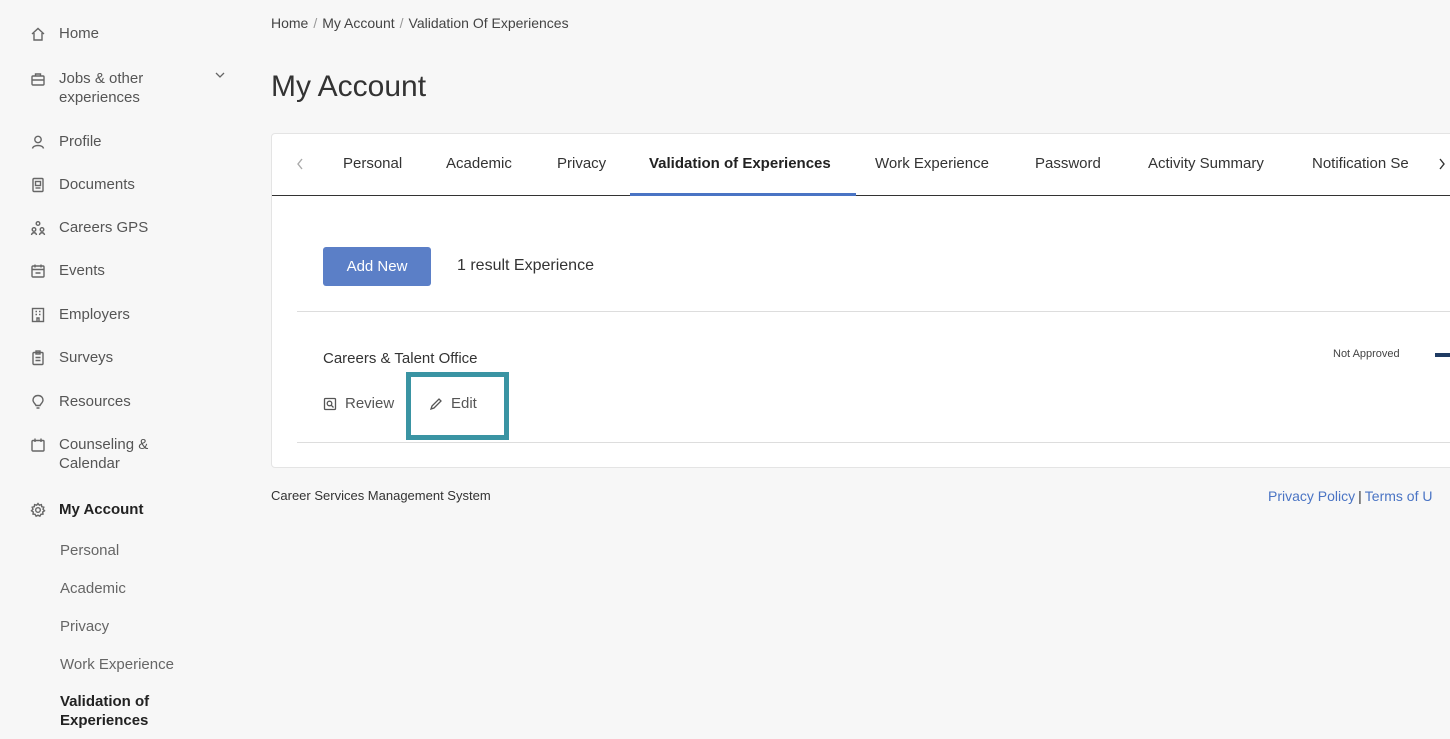 This screenshot has width=1450, height=739. Describe the element at coordinates (370, 403) in the screenshot. I see `review-label: Review` at that location.